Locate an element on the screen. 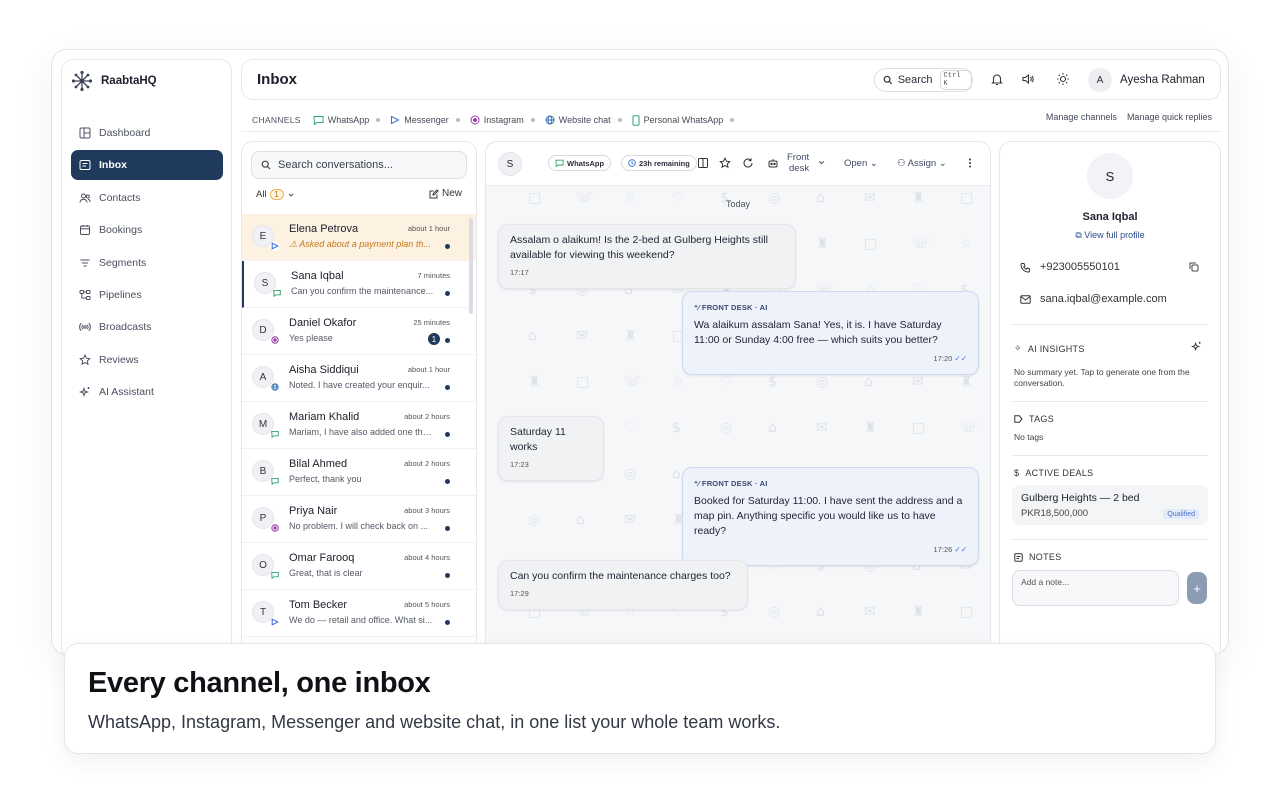 The height and width of the screenshot is (800, 1280). instagram-icon is located at coordinates (275, 340).